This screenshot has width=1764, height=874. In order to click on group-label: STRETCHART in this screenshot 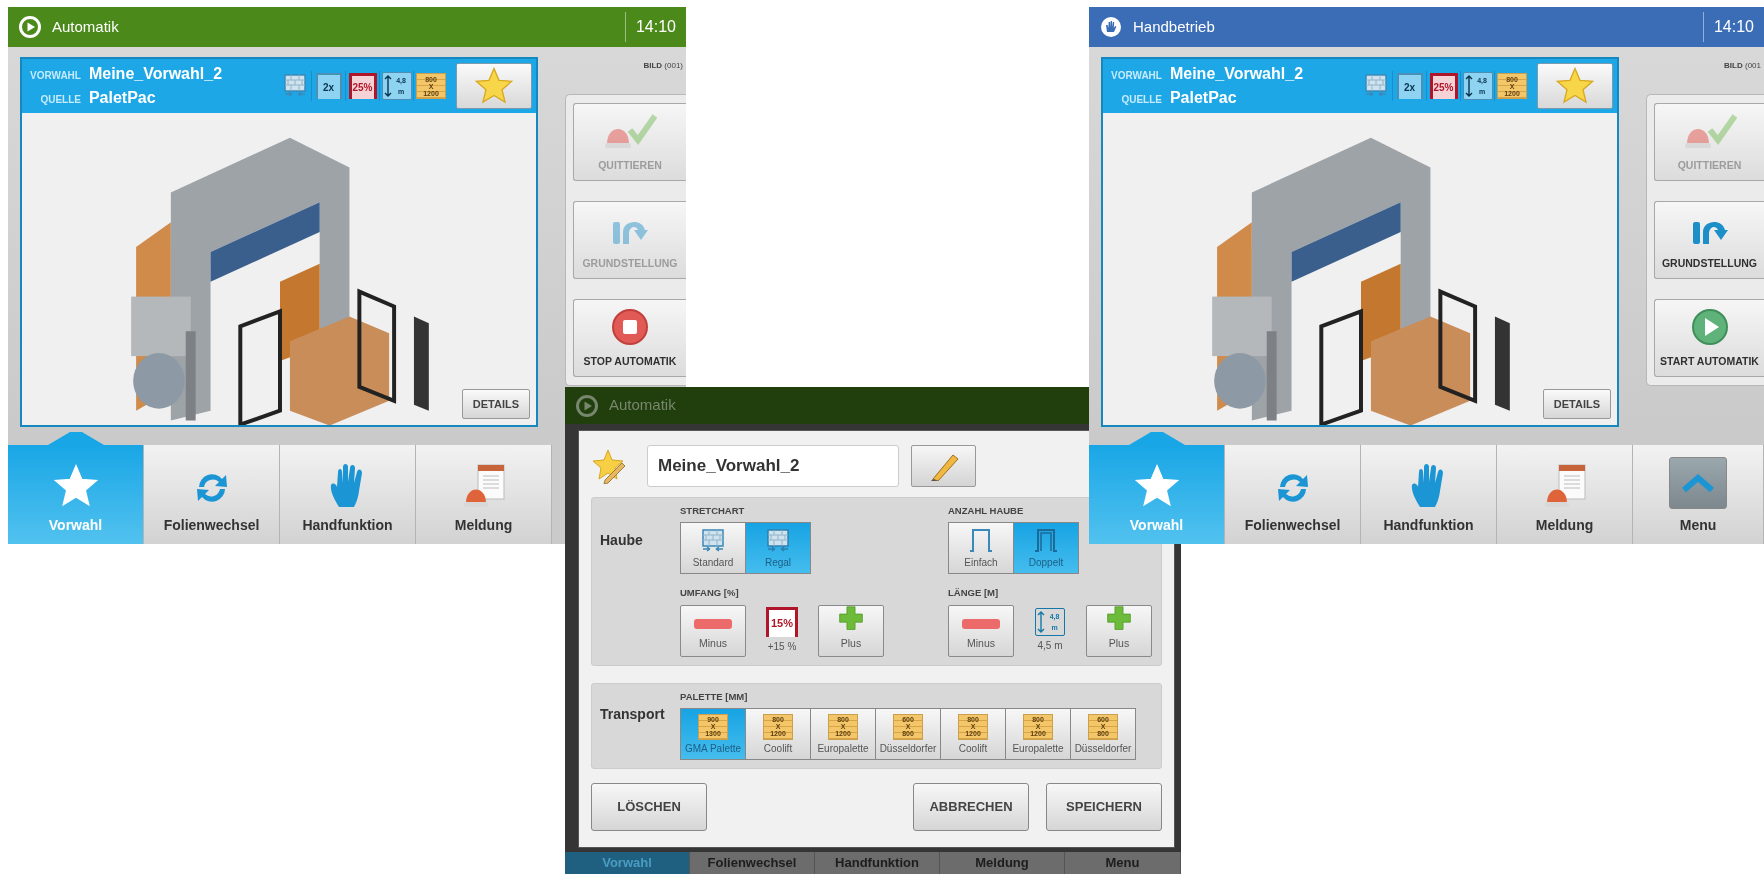, I will do `click(713, 511)`.